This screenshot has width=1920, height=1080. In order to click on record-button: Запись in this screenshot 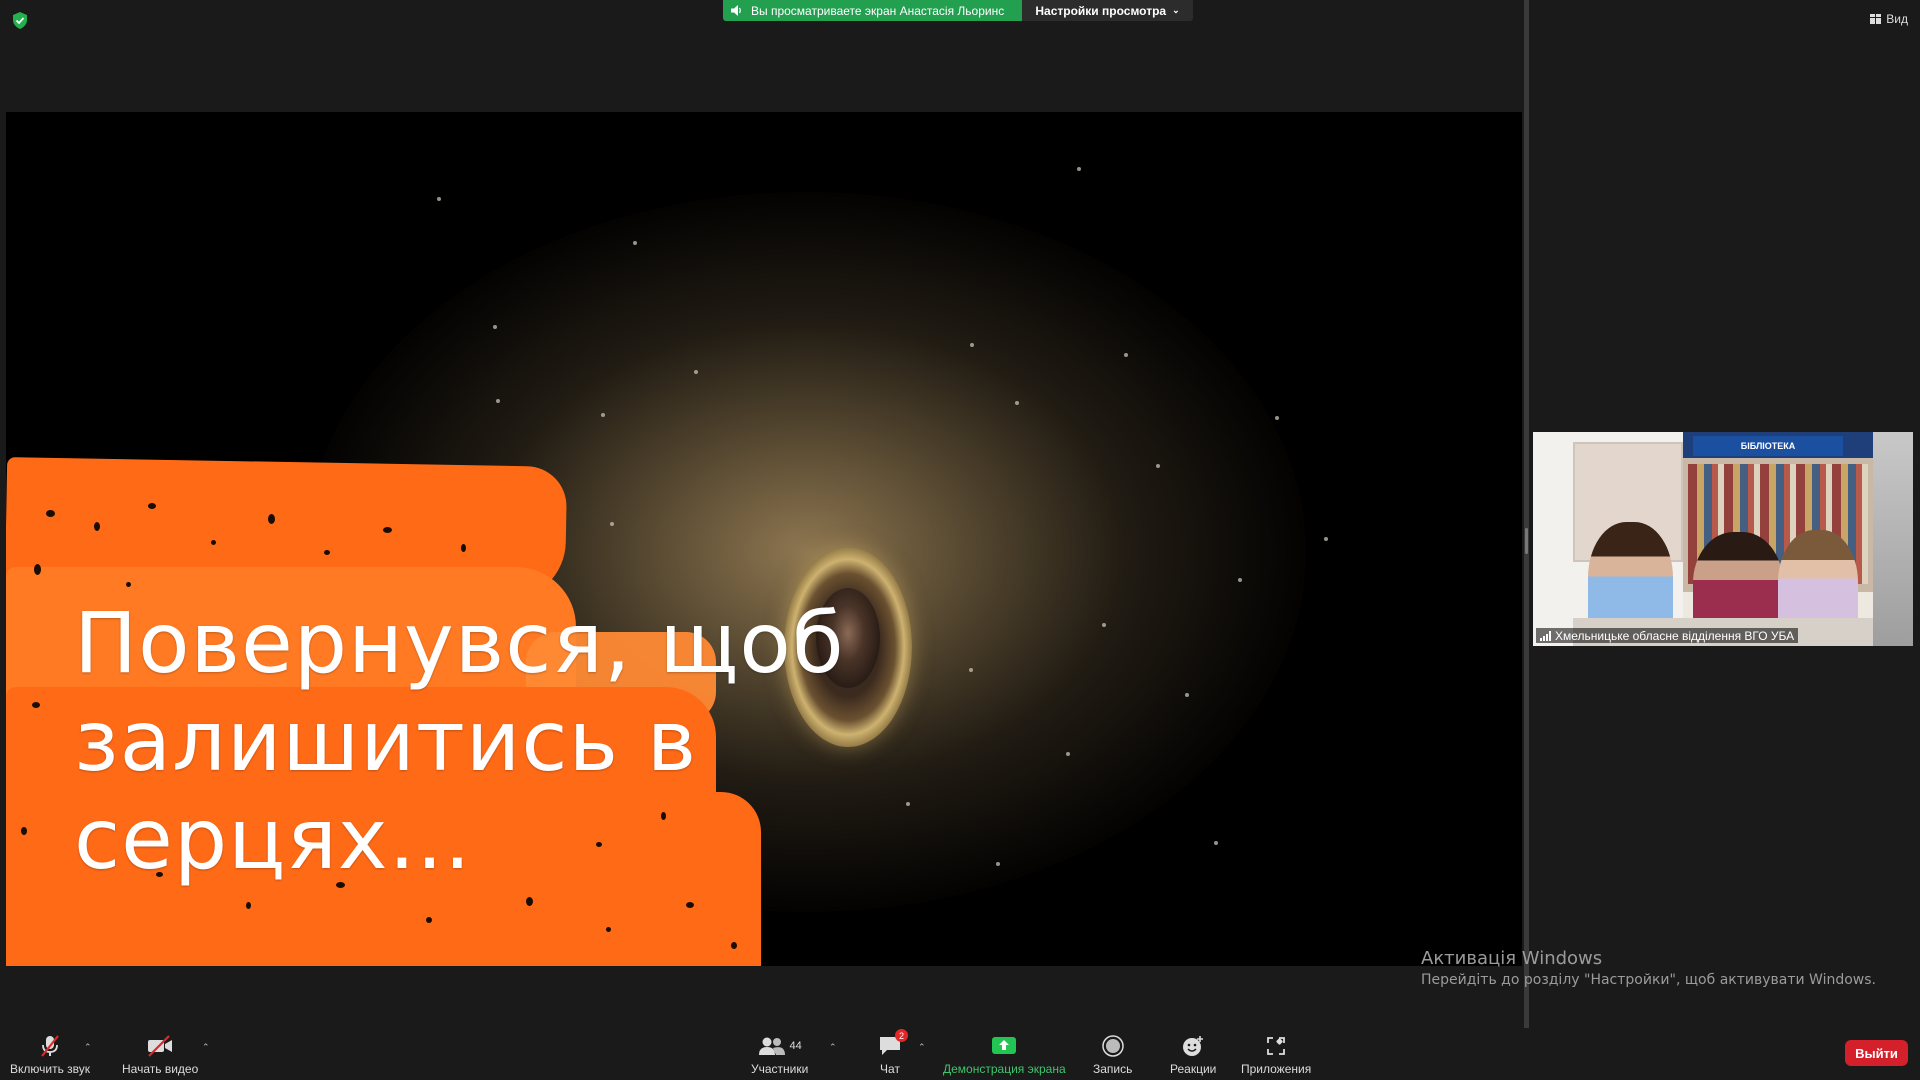, I will do `click(1112, 1055)`.